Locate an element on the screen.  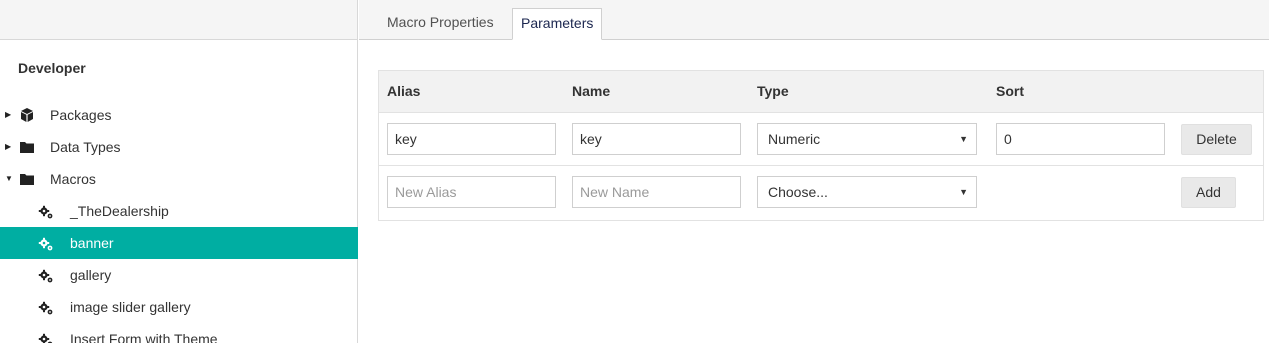
sort-input: 0 is located at coordinates (1080, 139).